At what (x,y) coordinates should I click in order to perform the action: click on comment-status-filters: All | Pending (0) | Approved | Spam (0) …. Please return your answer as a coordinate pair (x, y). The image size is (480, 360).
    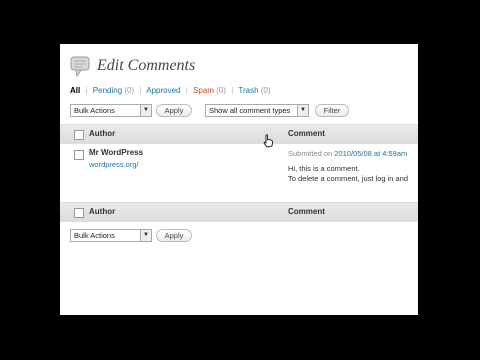
    Looking at the image, I should click on (170, 90).